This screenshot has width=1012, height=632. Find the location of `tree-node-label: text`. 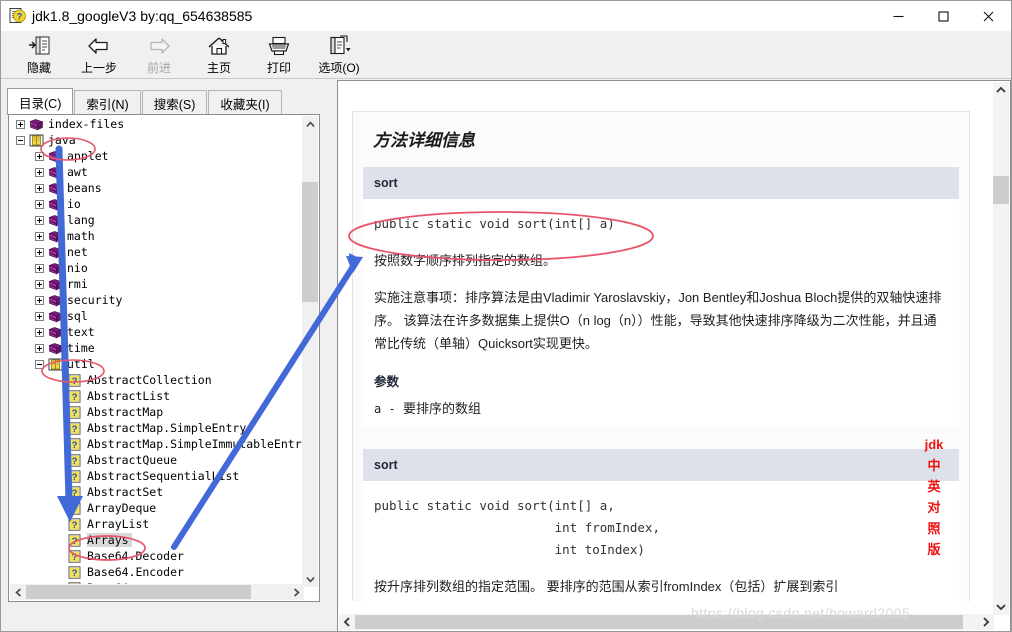

tree-node-label: text is located at coordinates (81, 332).